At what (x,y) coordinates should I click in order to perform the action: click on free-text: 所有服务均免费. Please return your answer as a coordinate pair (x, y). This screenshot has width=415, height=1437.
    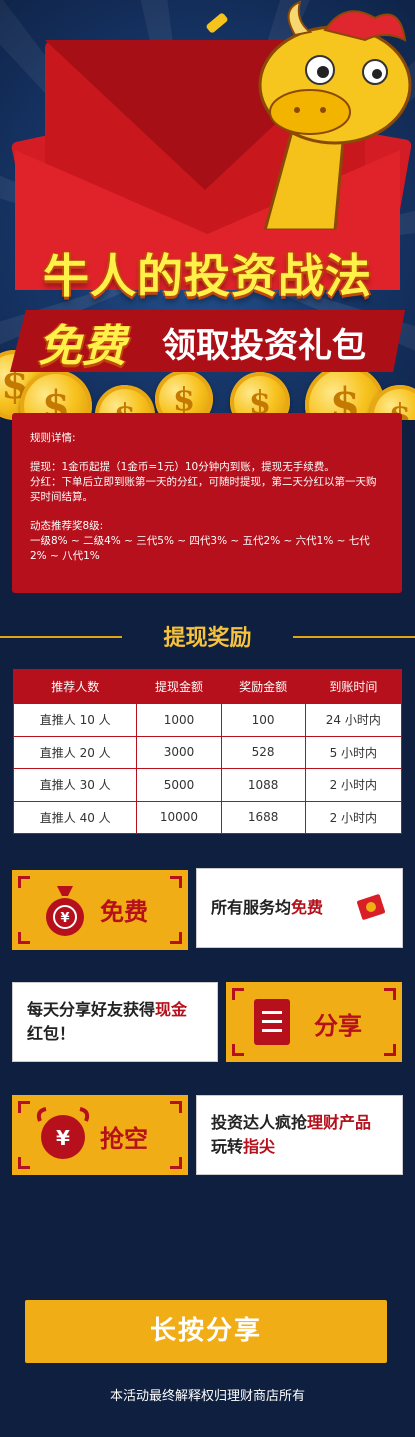
    Looking at the image, I should click on (267, 907).